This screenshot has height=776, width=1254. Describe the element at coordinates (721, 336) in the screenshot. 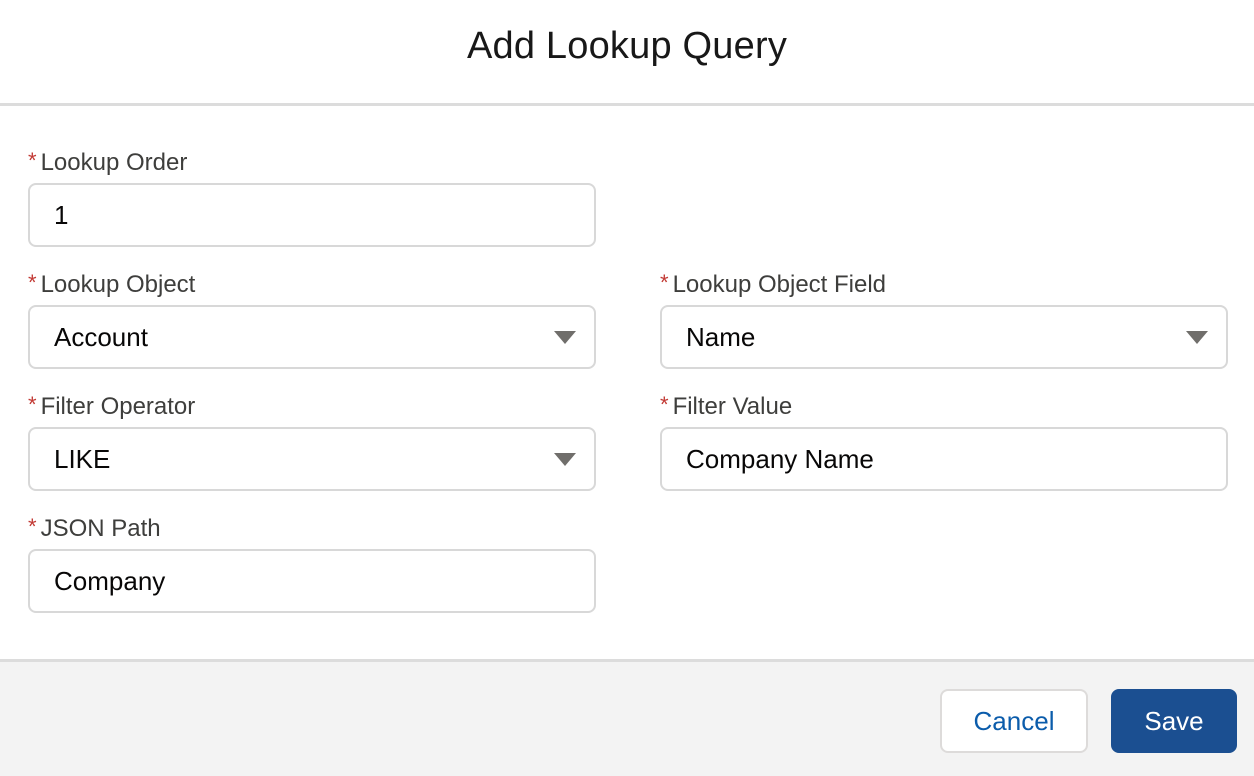

I see `lookup-object-field-value: Name` at that location.